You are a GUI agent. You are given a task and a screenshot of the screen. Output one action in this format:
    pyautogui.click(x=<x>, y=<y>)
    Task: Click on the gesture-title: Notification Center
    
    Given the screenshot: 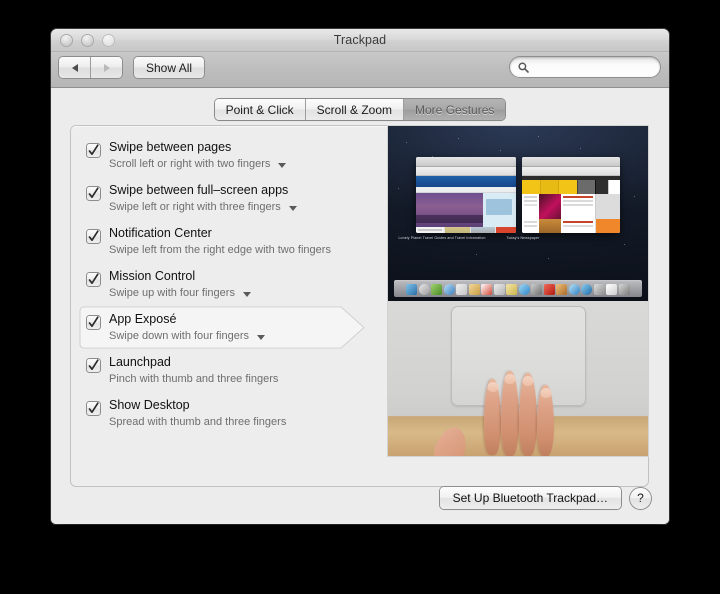 What is the action you would take?
    pyautogui.click(x=160, y=233)
    